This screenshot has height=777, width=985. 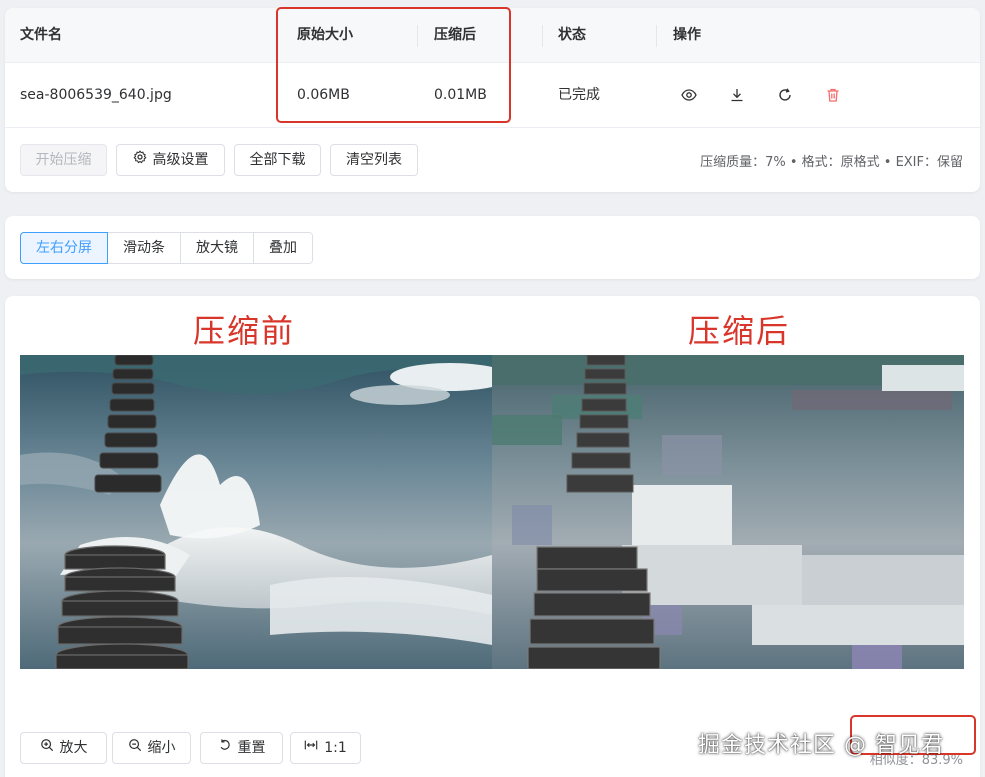 I want to click on zoom-in-button: 放大, so click(x=63, y=748).